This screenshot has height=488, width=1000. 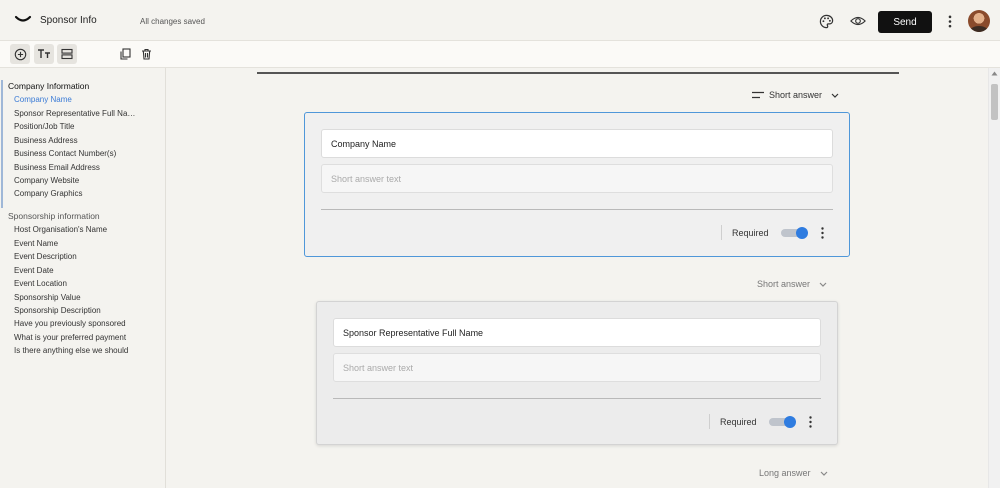 I want to click on question-type-label: Long answer, so click(x=785, y=473).